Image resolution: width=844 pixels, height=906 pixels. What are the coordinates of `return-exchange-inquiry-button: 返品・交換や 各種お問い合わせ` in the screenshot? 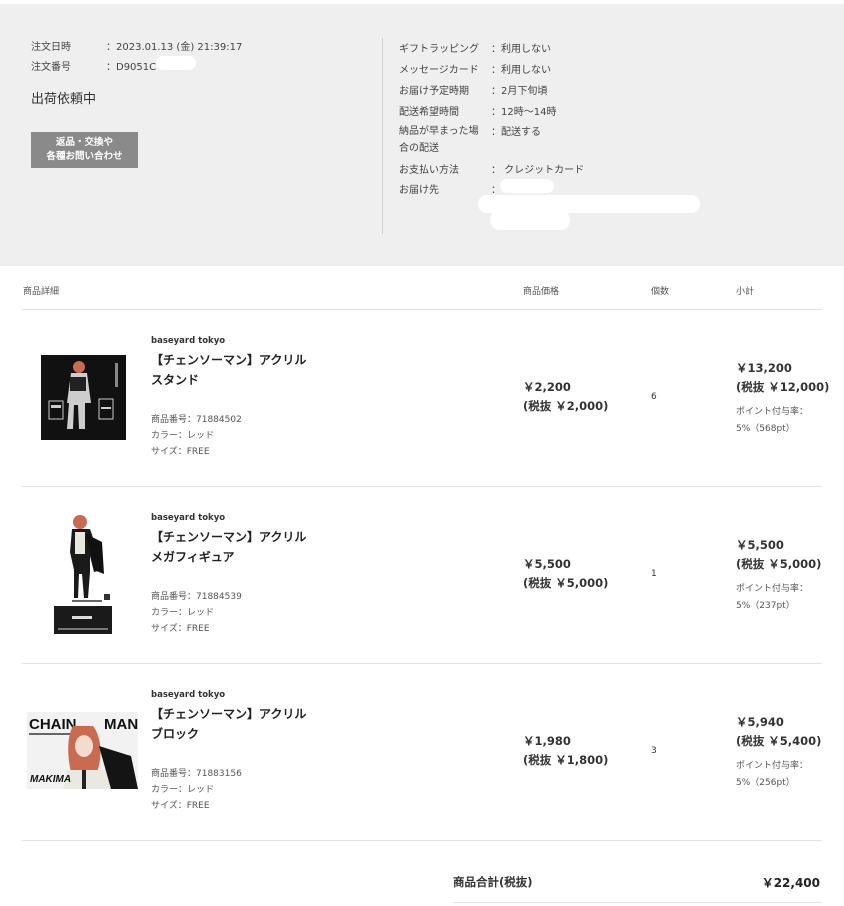 It's located at (84, 150).